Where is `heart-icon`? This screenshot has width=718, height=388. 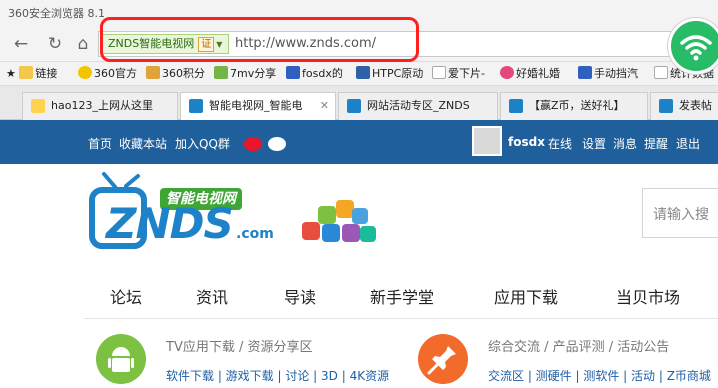 heart-icon is located at coordinates (507, 72).